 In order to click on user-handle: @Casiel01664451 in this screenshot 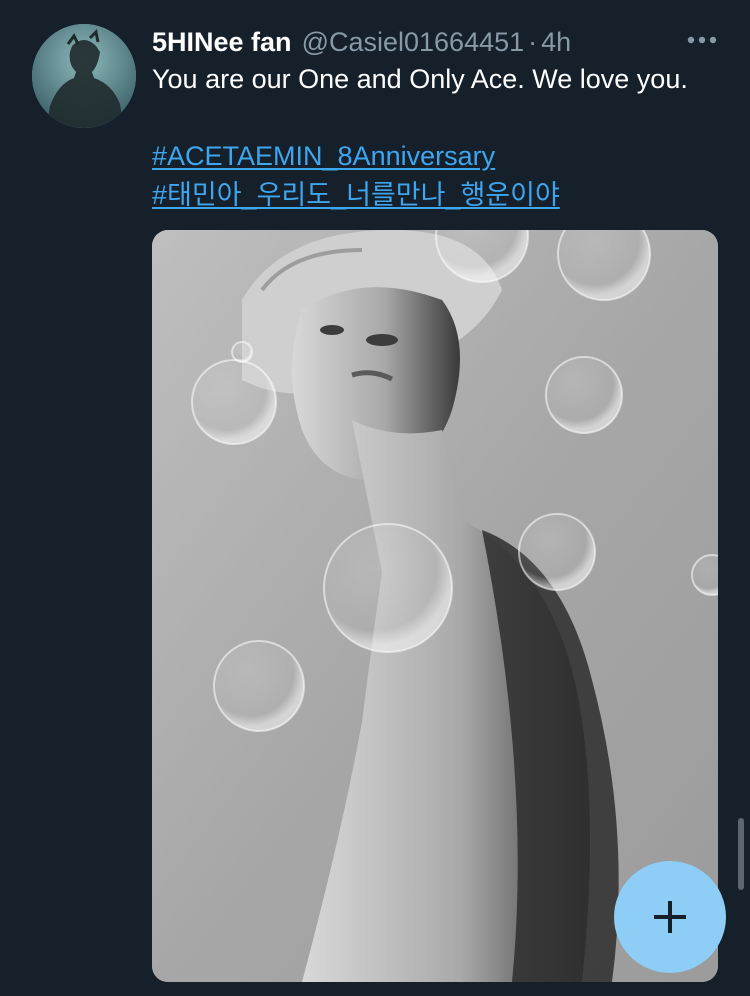, I will do `click(413, 42)`.